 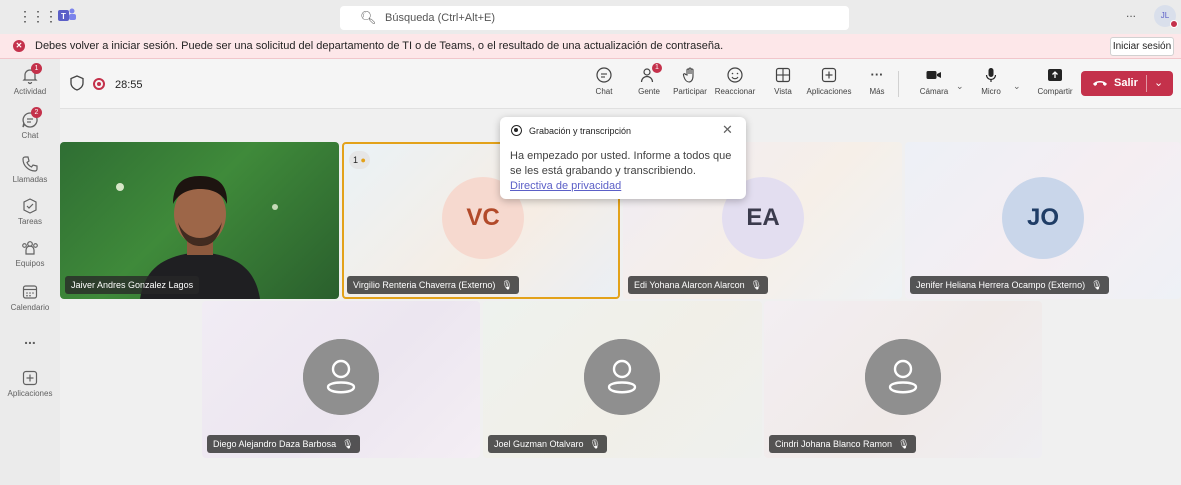 I want to click on raise-hand-icon, so click(x=688, y=75).